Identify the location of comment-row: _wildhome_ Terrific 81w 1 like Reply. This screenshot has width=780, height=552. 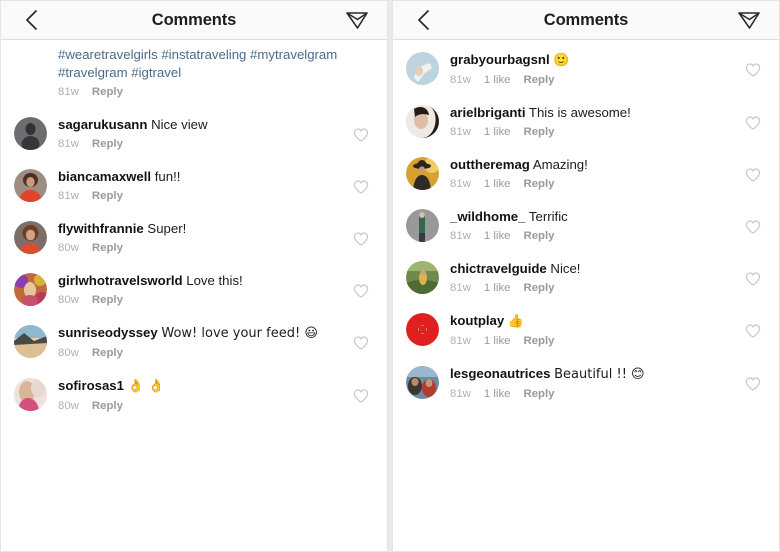
(586, 225).